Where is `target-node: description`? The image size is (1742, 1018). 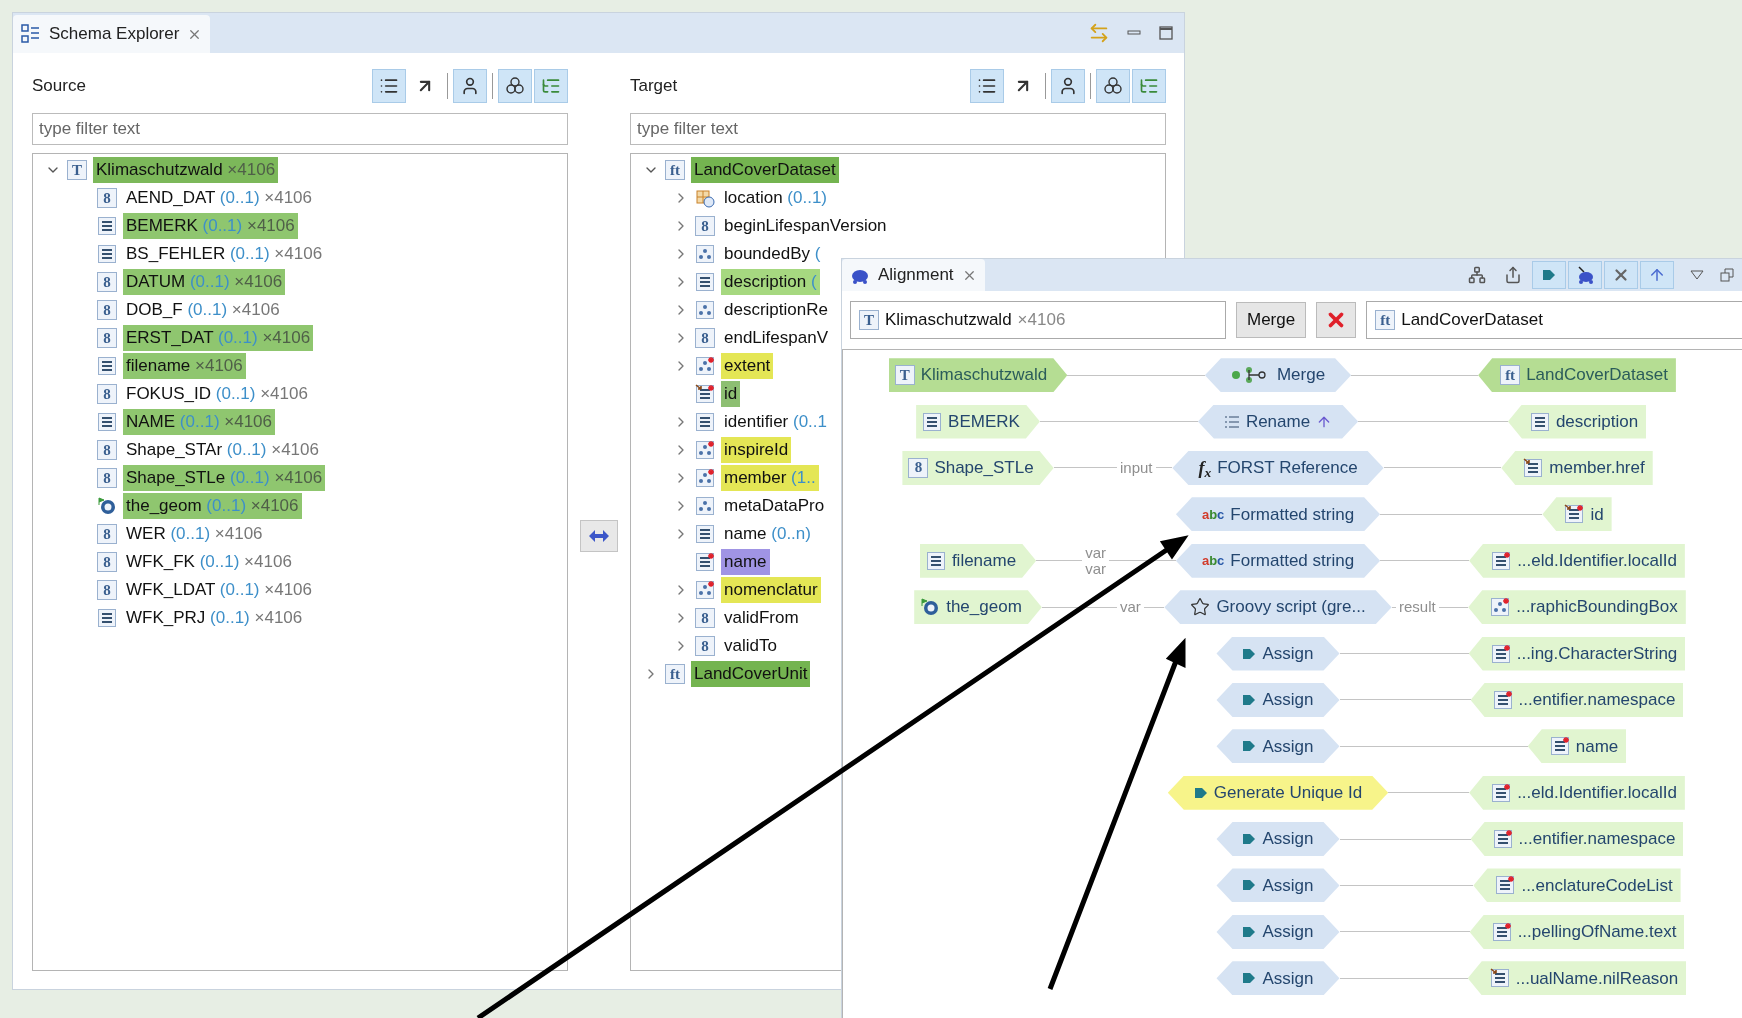 target-node: description is located at coordinates (1577, 421).